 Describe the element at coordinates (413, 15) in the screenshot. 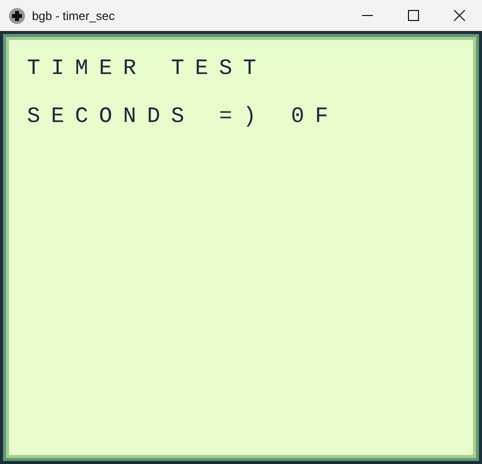

I see `maximize-icon` at that location.